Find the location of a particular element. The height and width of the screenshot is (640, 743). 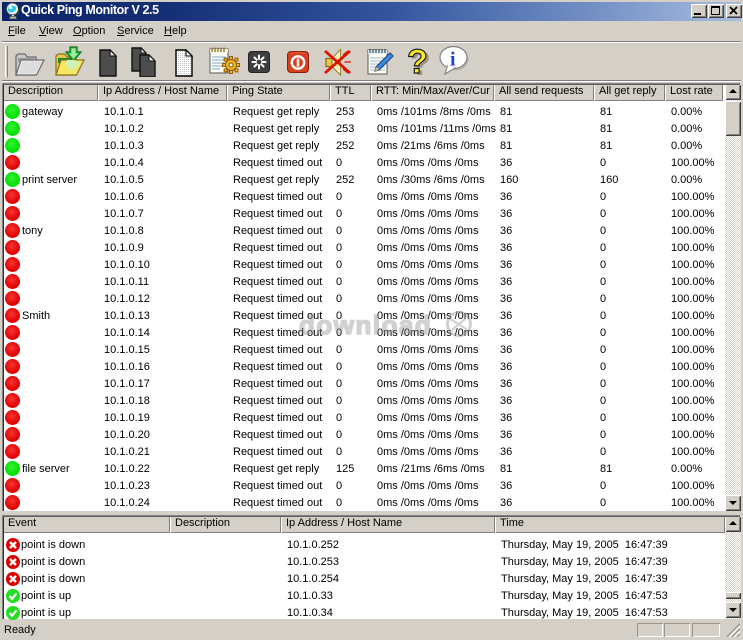

svg-text: i is located at coordinates (453, 60).